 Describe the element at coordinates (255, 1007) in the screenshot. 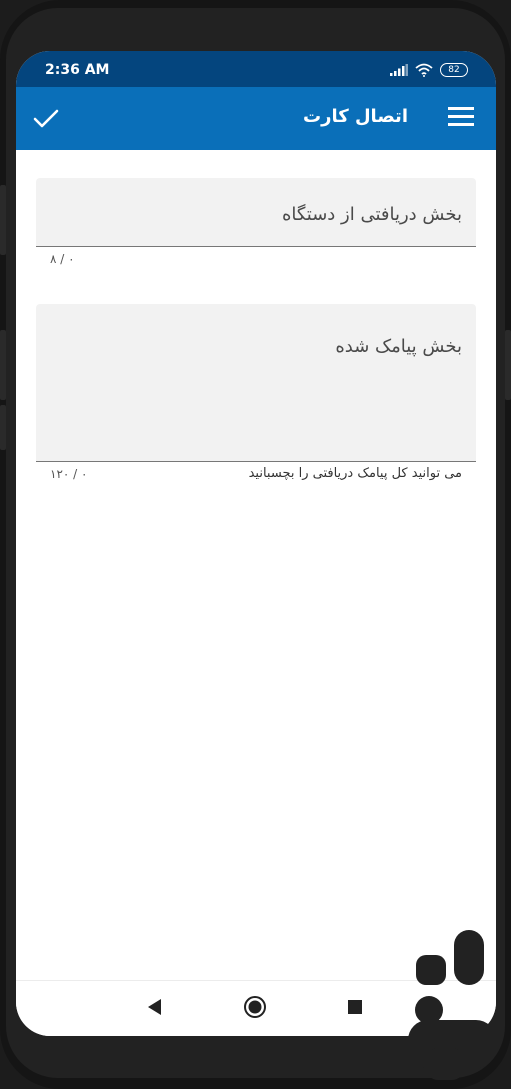

I see `home-icon` at that location.